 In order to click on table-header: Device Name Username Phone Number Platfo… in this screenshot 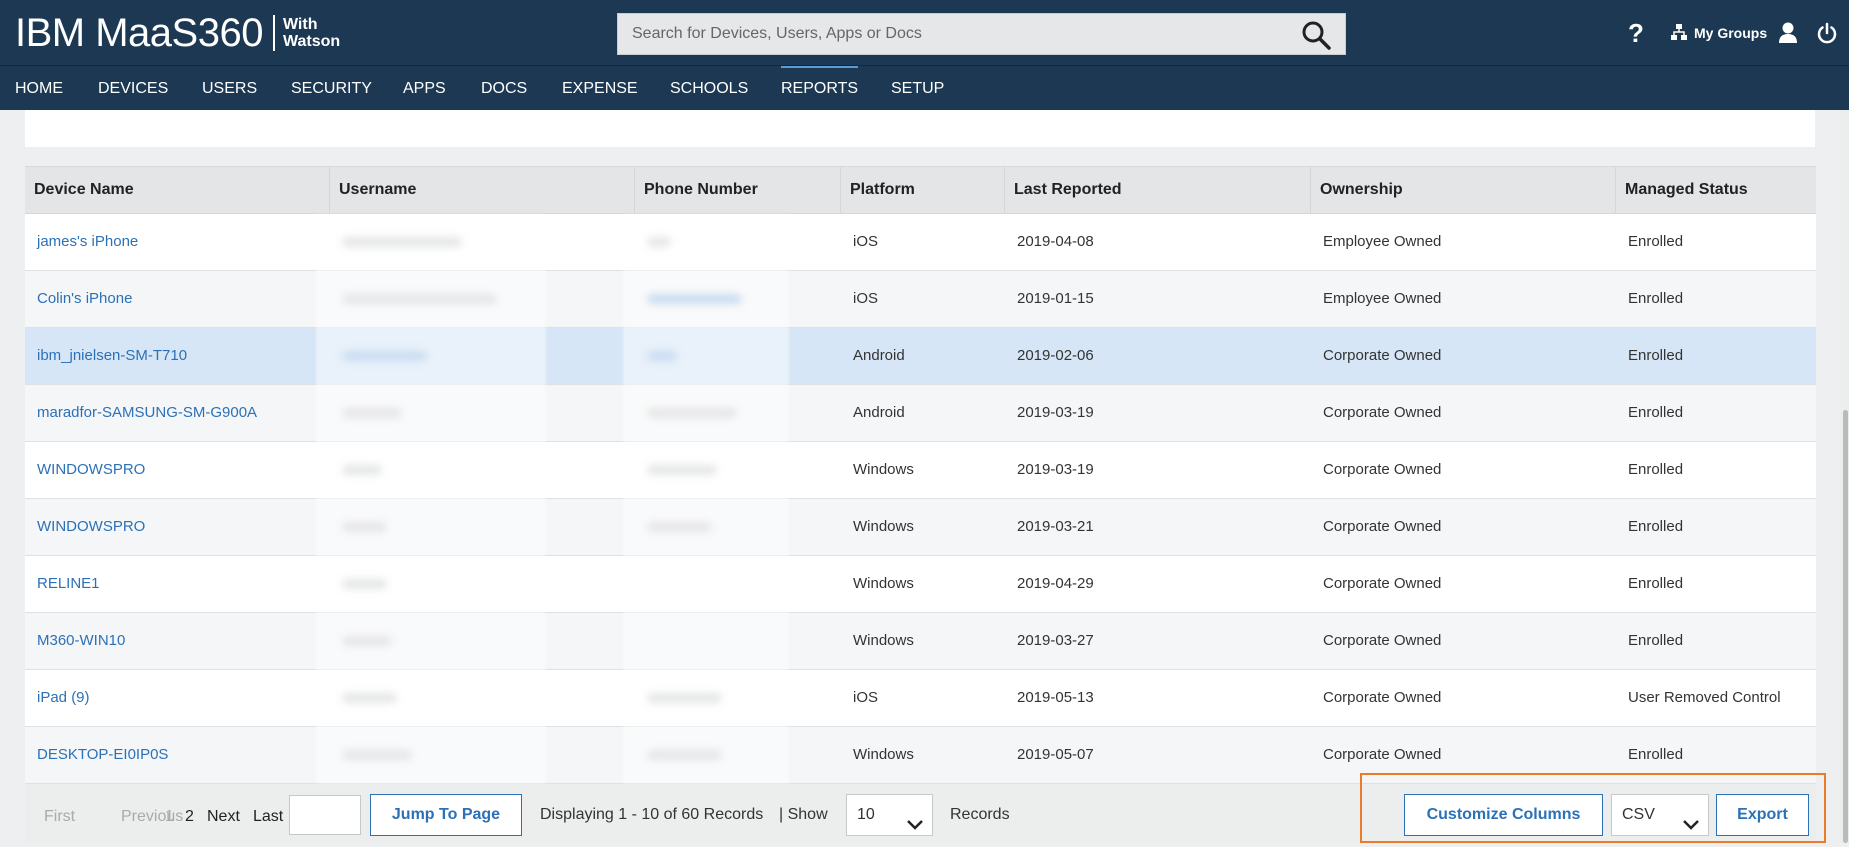, I will do `click(920, 190)`.